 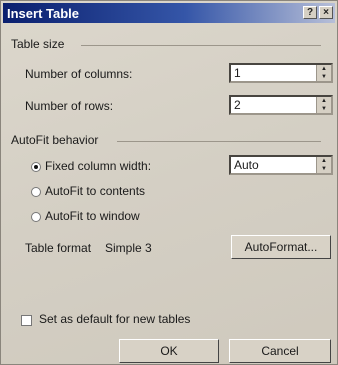 I want to click on rows-spinner-arrows: ▲ ▼, so click(x=323, y=105).